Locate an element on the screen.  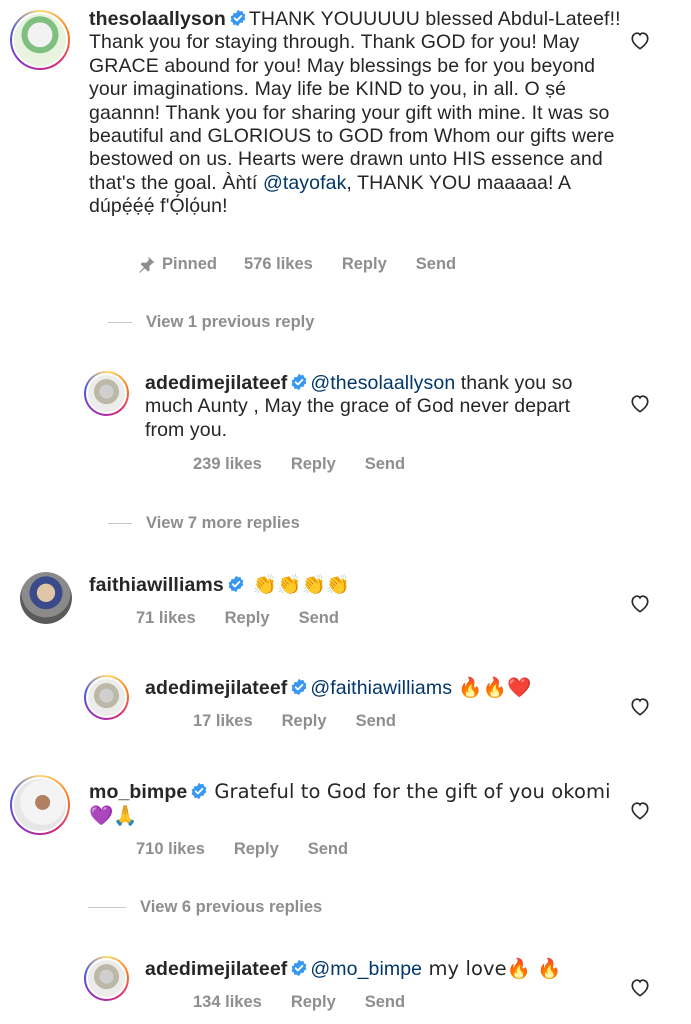
comment-body: my love🔥 🔥 is located at coordinates (492, 968).